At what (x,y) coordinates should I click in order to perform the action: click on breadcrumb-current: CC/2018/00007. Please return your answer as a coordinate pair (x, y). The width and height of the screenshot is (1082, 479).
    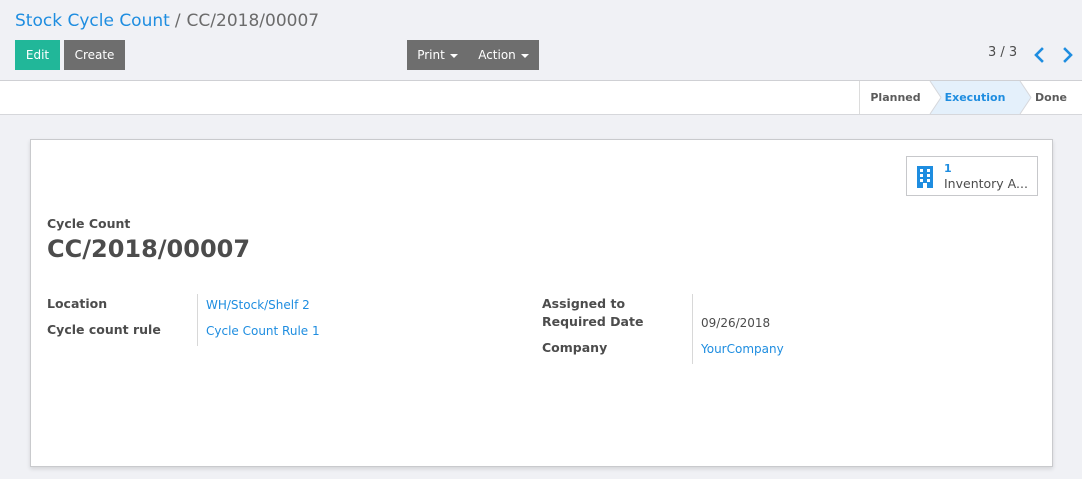
    Looking at the image, I should click on (253, 21).